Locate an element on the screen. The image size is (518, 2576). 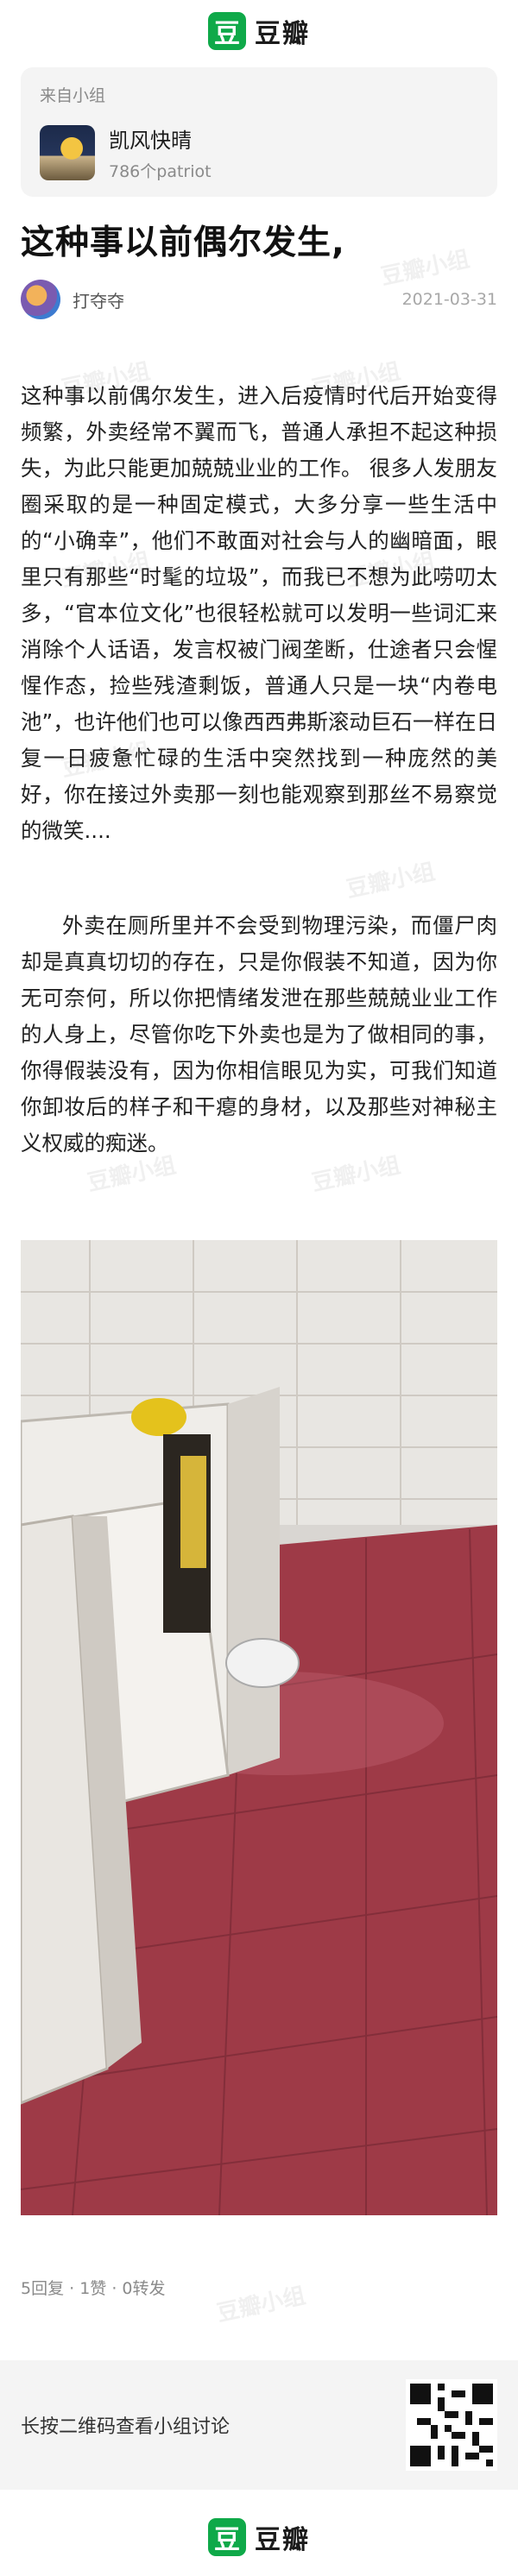
post-date: 2021-03-31 is located at coordinates (449, 299).